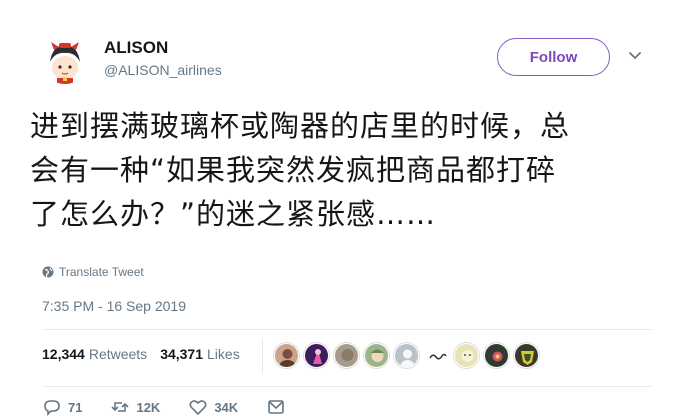 The image size is (690, 416). What do you see at coordinates (62, 406) in the screenshot?
I see `reply-button: 71` at bounding box center [62, 406].